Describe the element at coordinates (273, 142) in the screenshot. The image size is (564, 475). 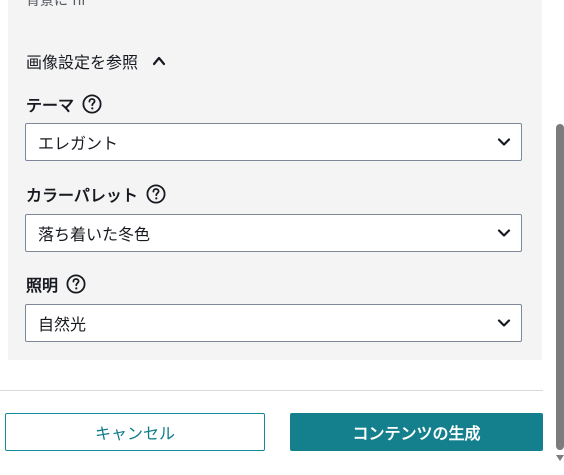
I see `theme-select: エレガント` at that location.